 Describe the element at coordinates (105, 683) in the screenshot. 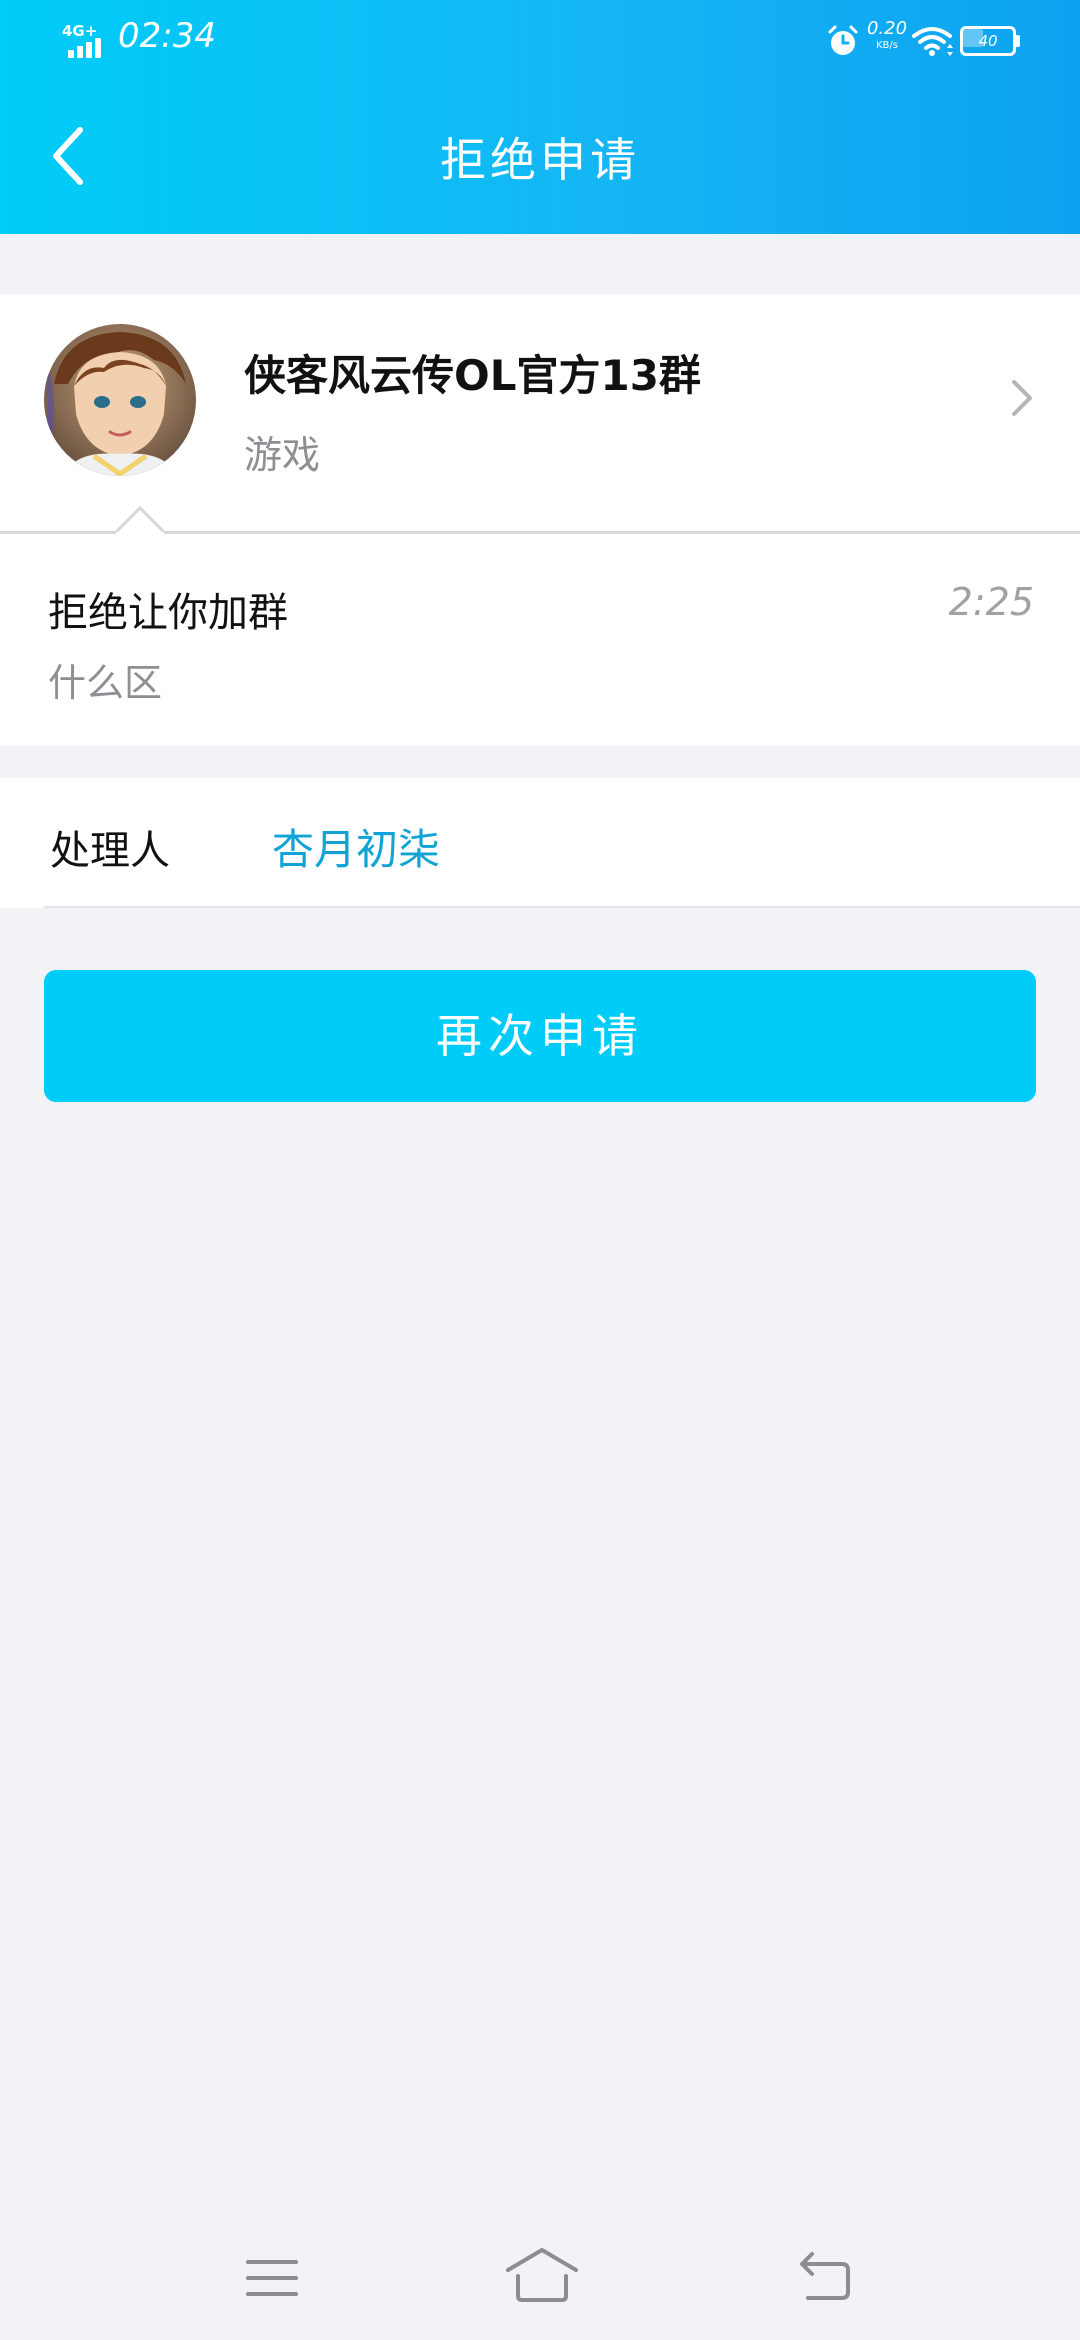

I see `request-message: 什么区` at that location.